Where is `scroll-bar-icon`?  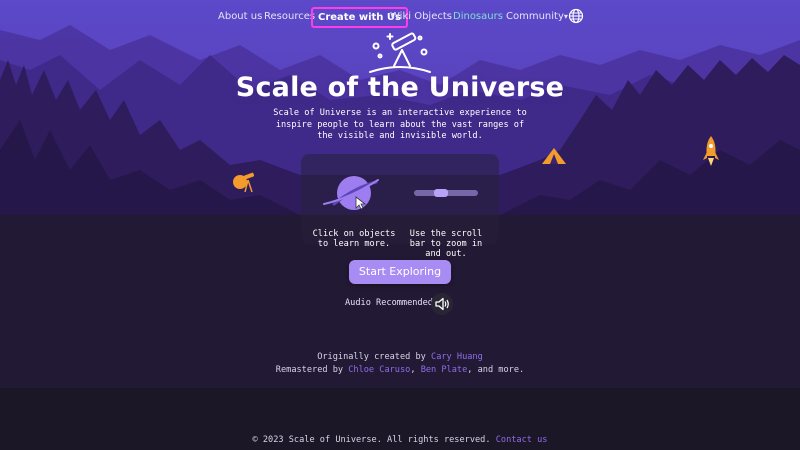
scroll-bar-icon is located at coordinates (446, 193).